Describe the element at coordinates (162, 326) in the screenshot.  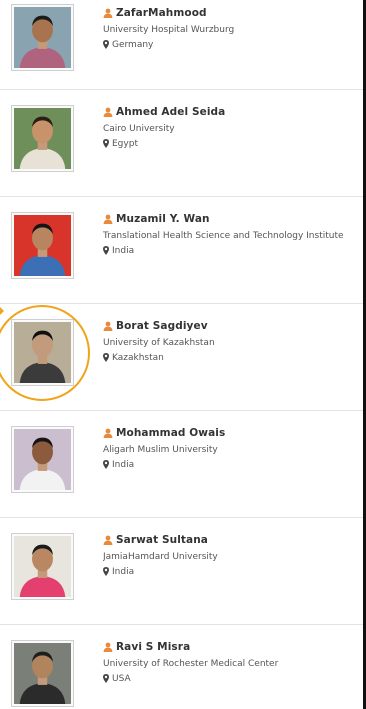
I see `person-name: Borat Sagdiyev` at that location.